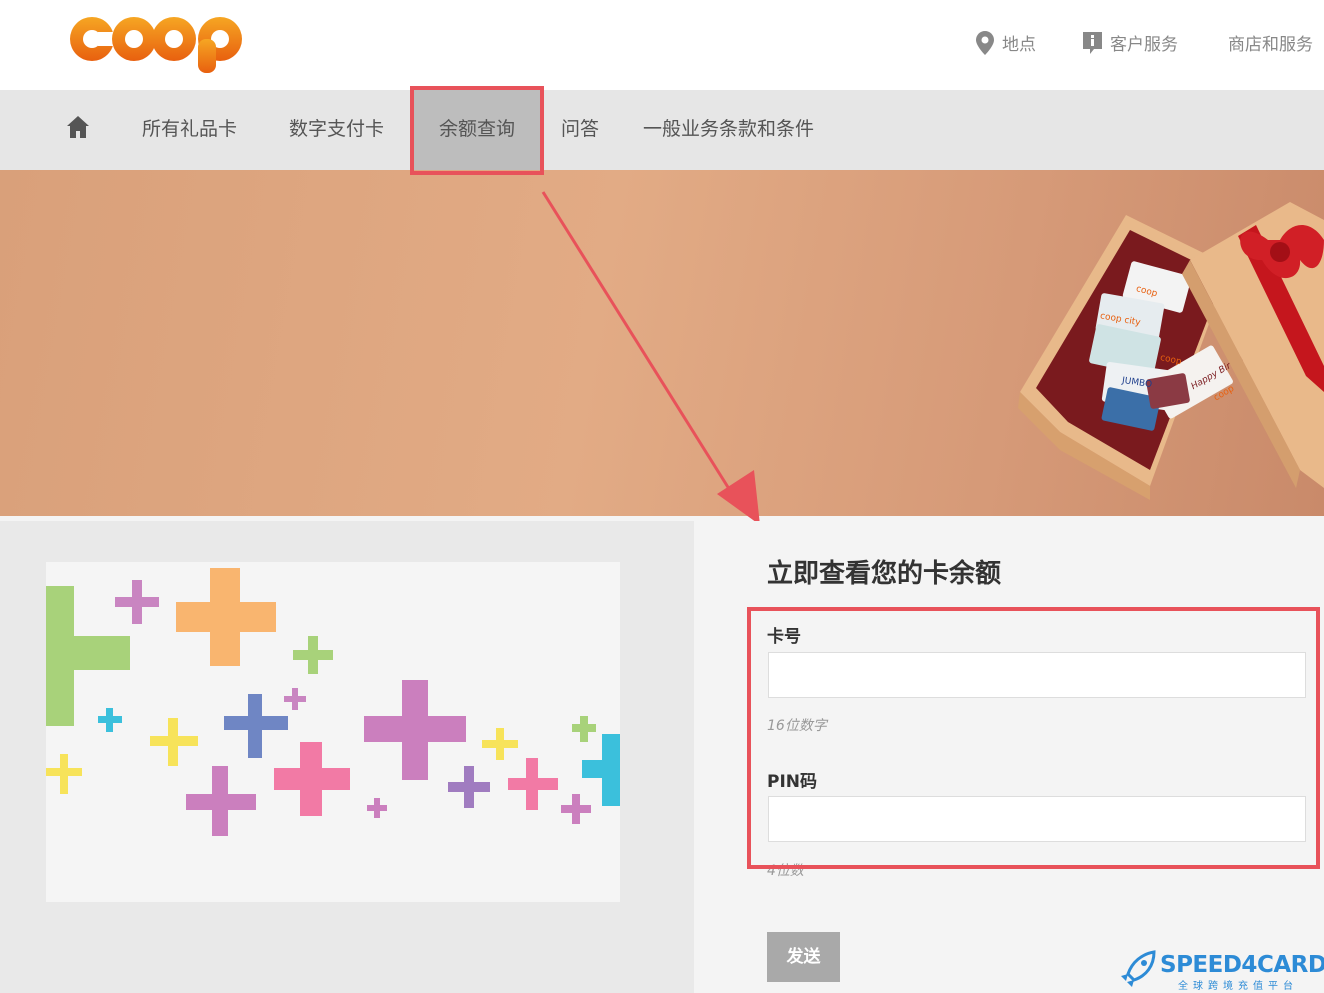 This screenshot has width=1324, height=993. Describe the element at coordinates (333, 702) in the screenshot. I see `plus-pattern-graphic` at that location.